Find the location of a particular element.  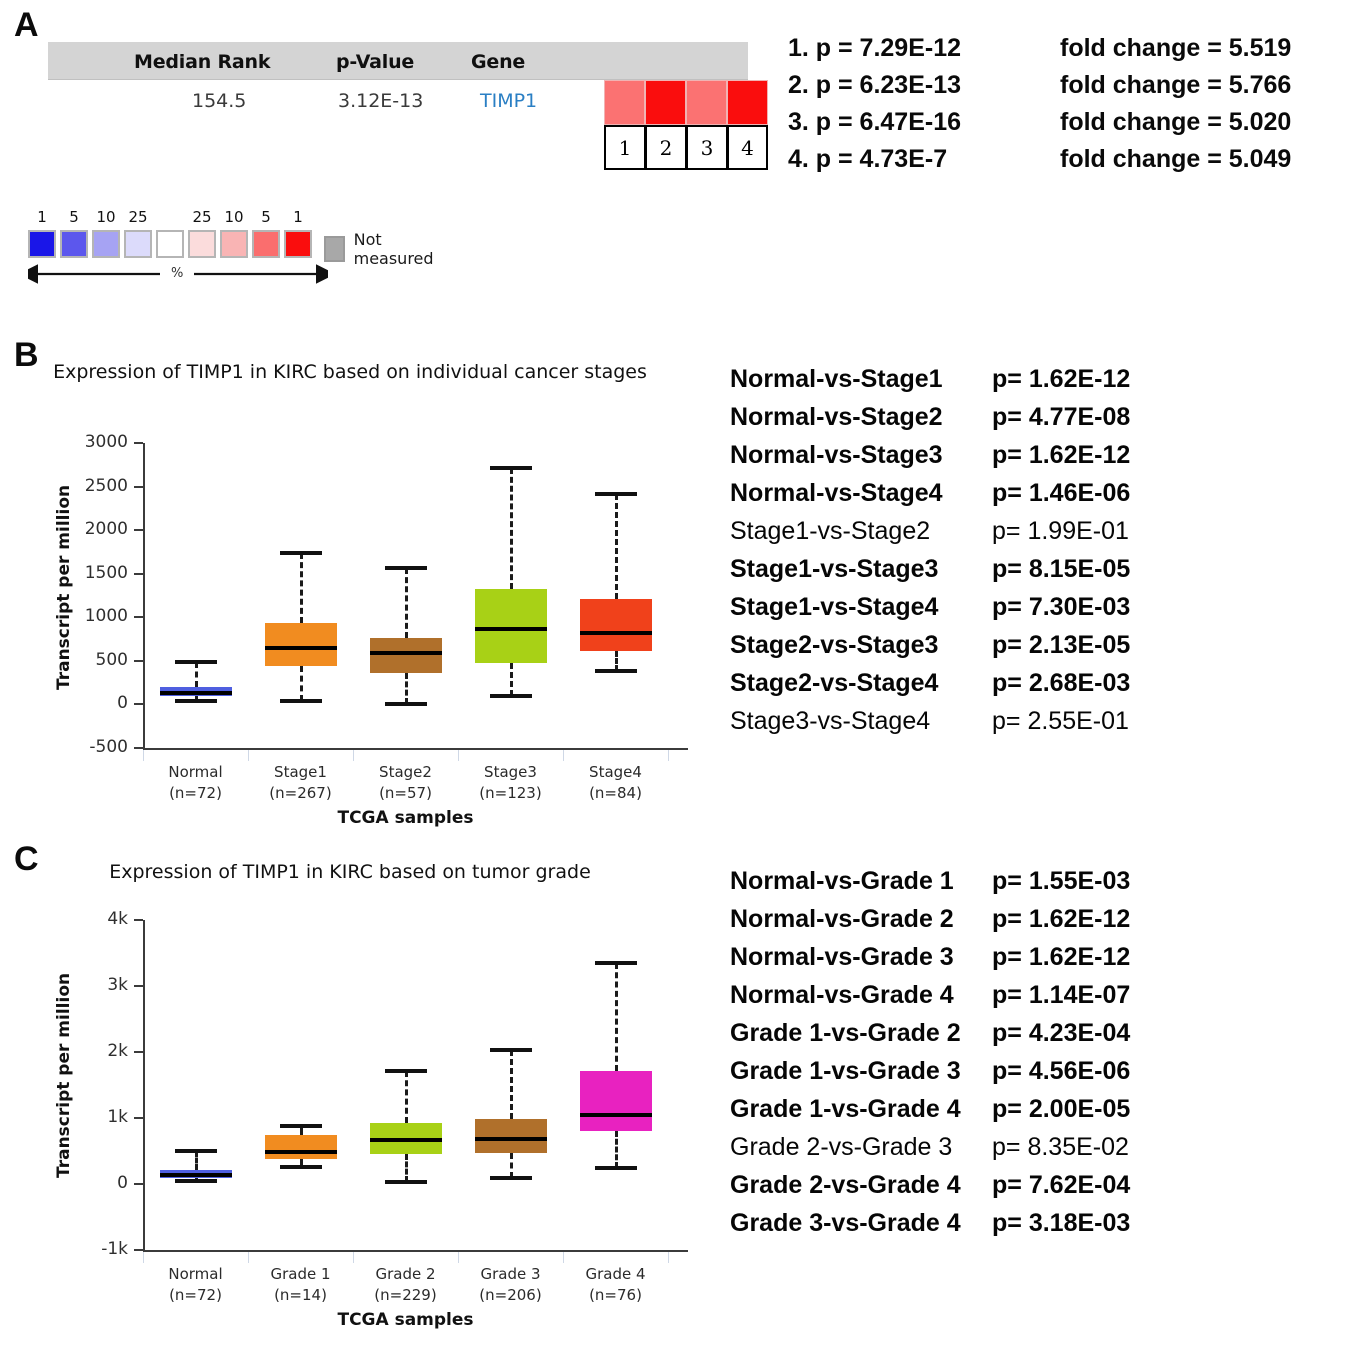

y-axis-tick-label: 3k is located at coordinates (117, 985).